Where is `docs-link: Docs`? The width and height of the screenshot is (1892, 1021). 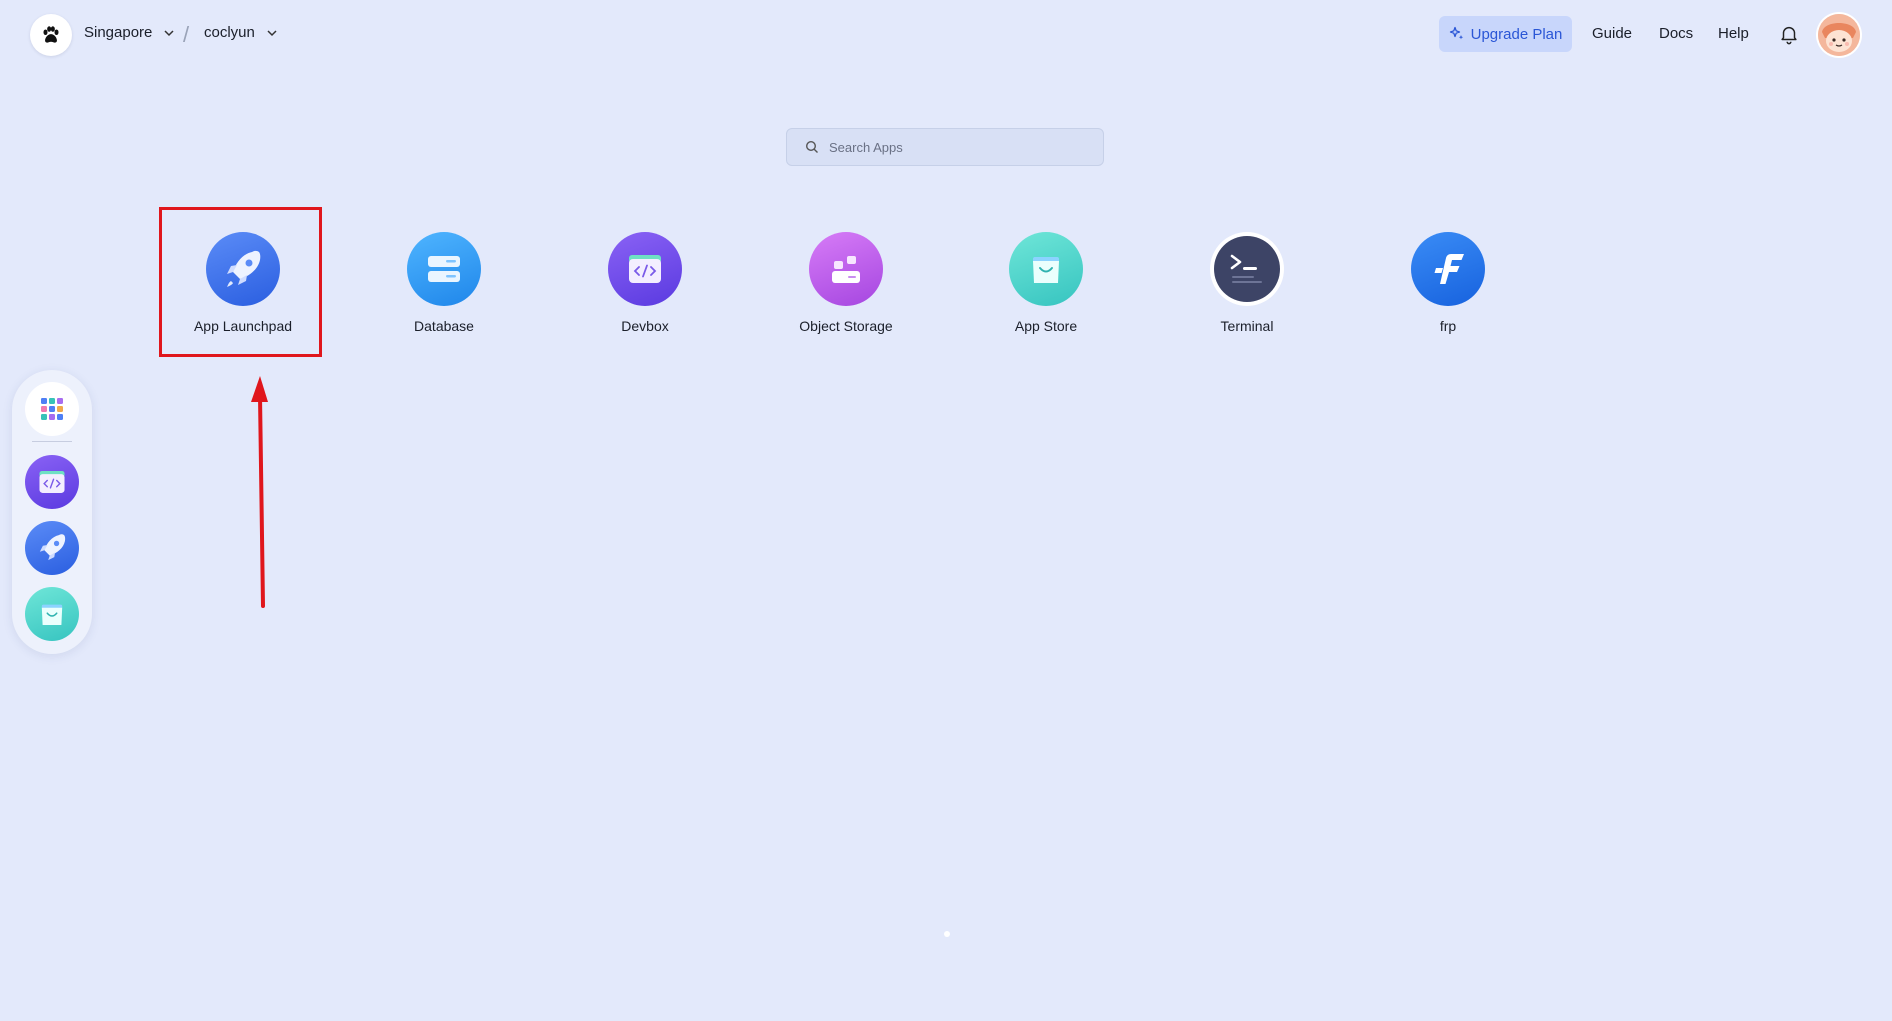
docs-link: Docs is located at coordinates (1676, 33).